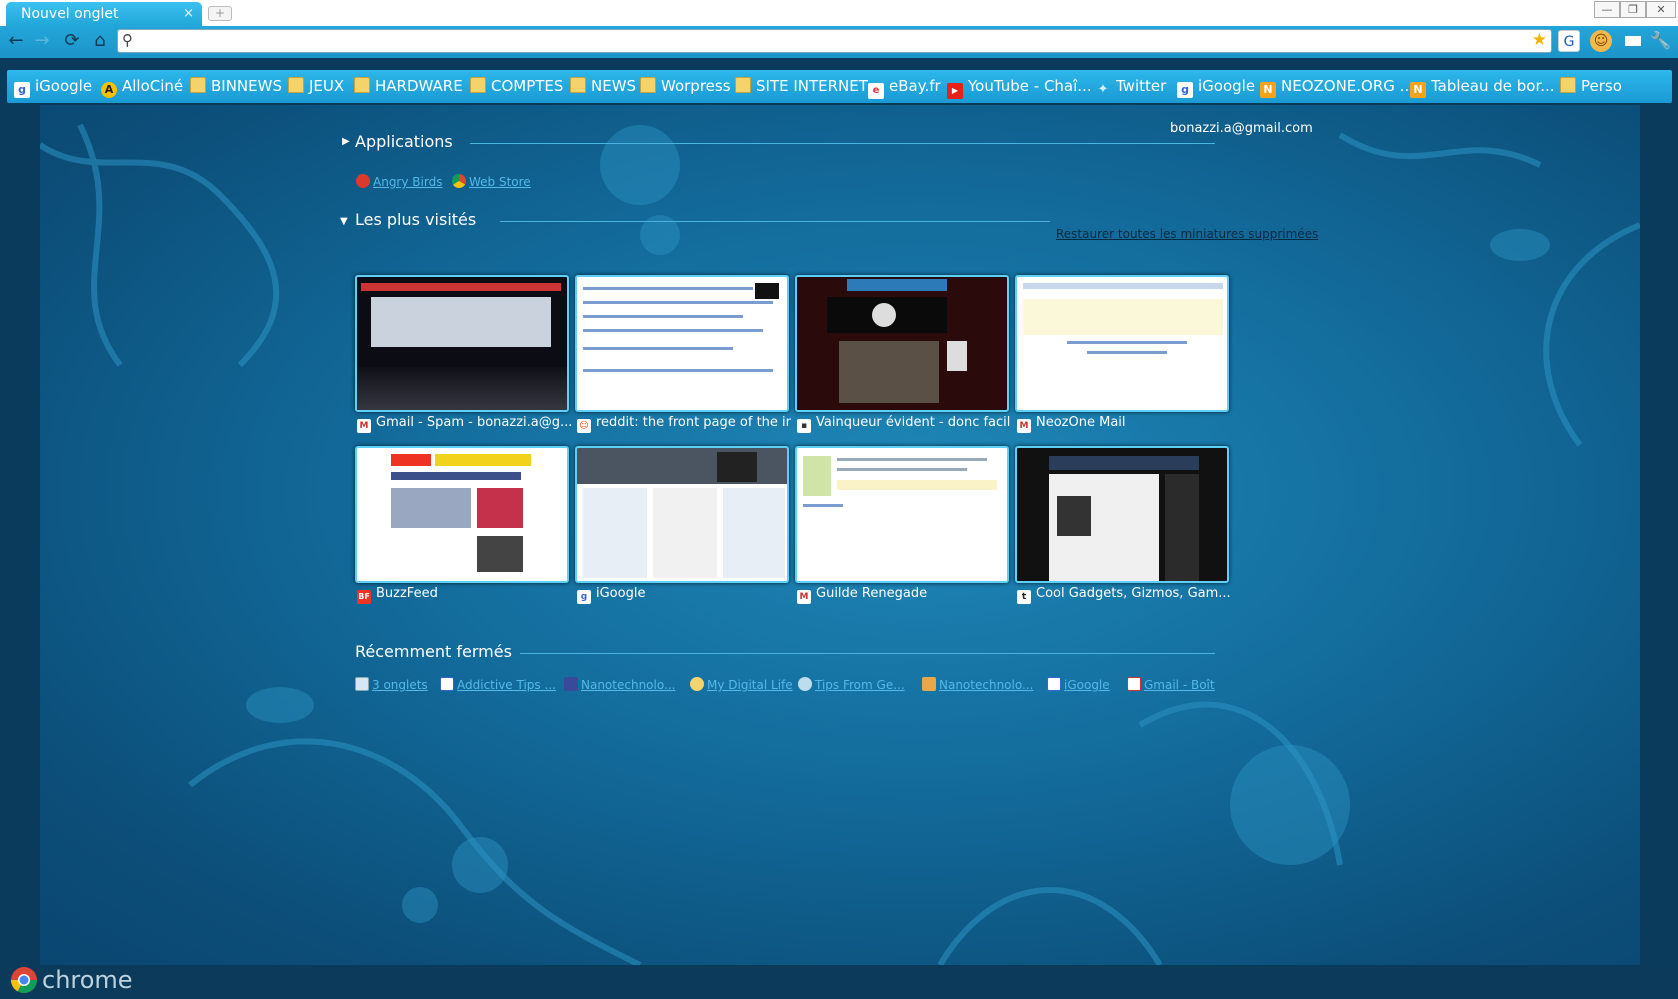 The width and height of the screenshot is (1678, 999). I want to click on app-angry-birds: Angry Birds, so click(399, 181).